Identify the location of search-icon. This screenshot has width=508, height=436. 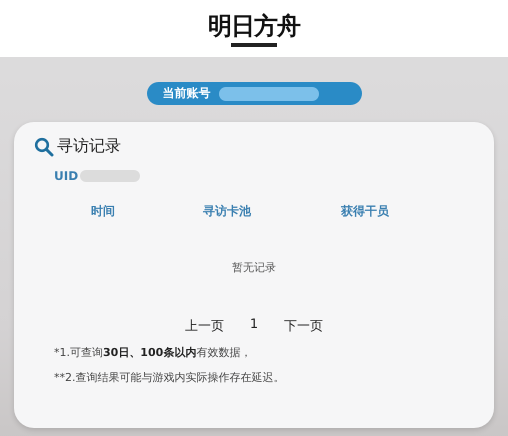
(44, 146).